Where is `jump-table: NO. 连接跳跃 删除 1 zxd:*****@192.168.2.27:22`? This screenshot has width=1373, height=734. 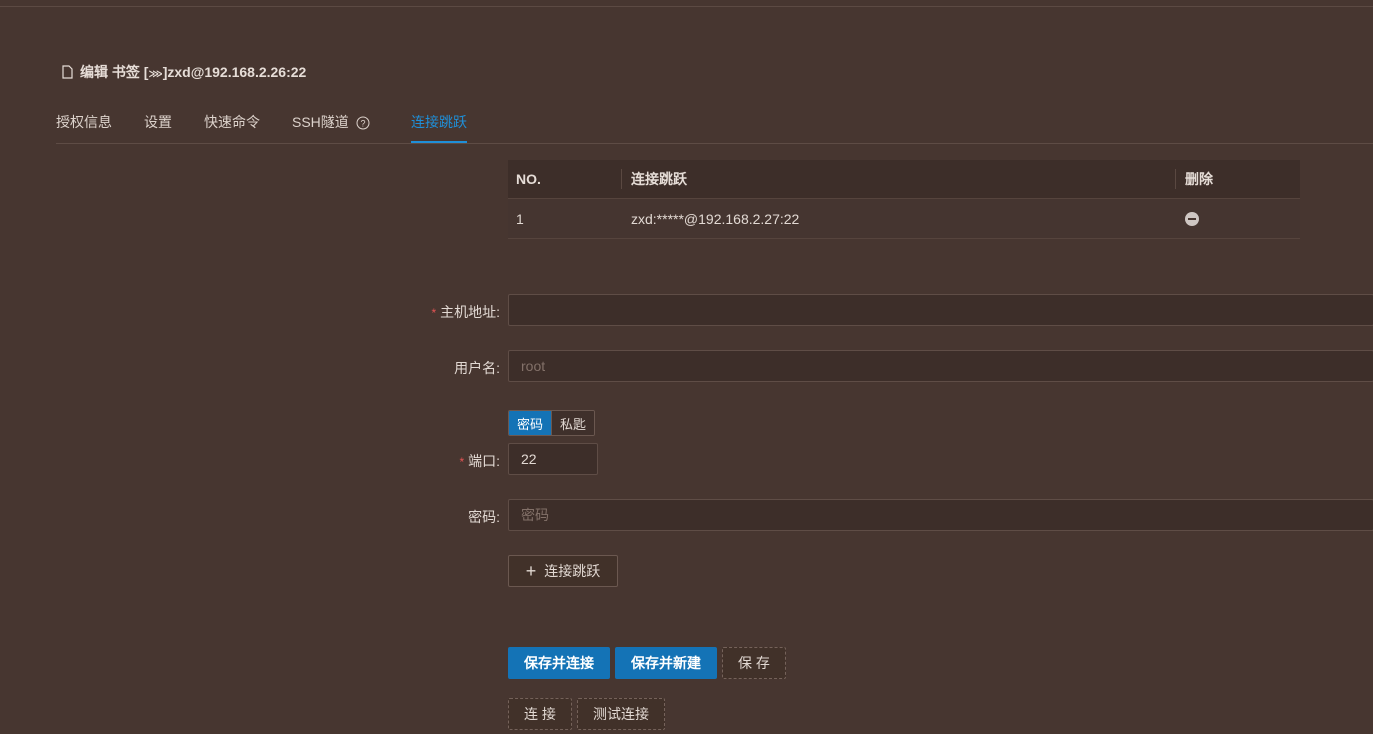
jump-table: NO. 连接跳跃 删除 1 zxd:*****@192.168.2.27:22 is located at coordinates (904, 199).